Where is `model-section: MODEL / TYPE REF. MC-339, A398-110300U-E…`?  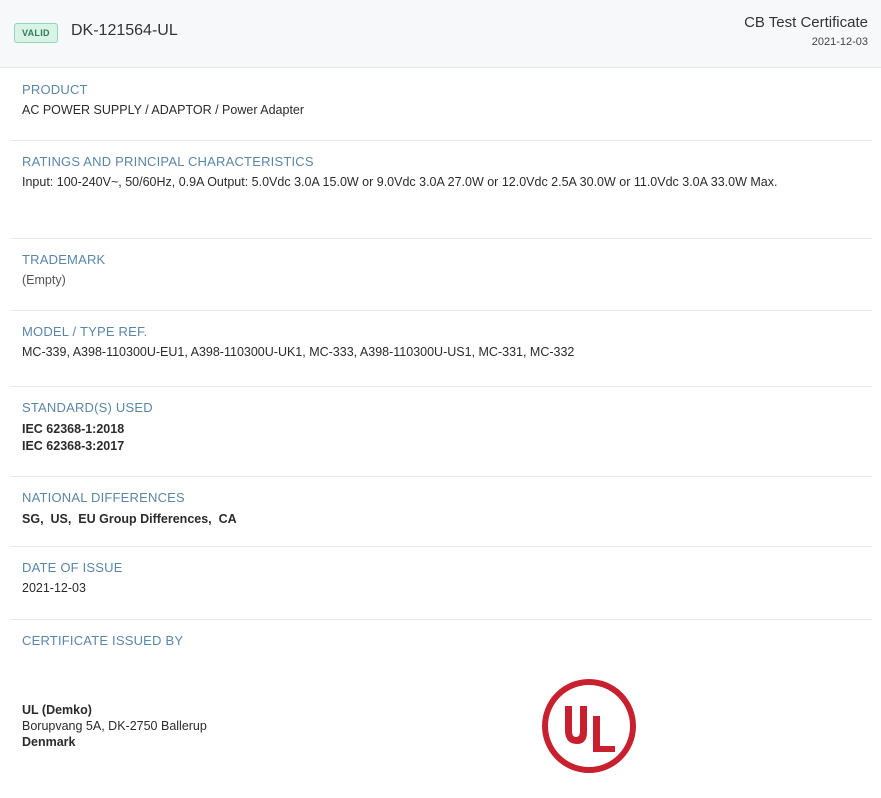
model-section: MODEL / TYPE REF. MC-339, A398-110300U-E… is located at coordinates (441, 349).